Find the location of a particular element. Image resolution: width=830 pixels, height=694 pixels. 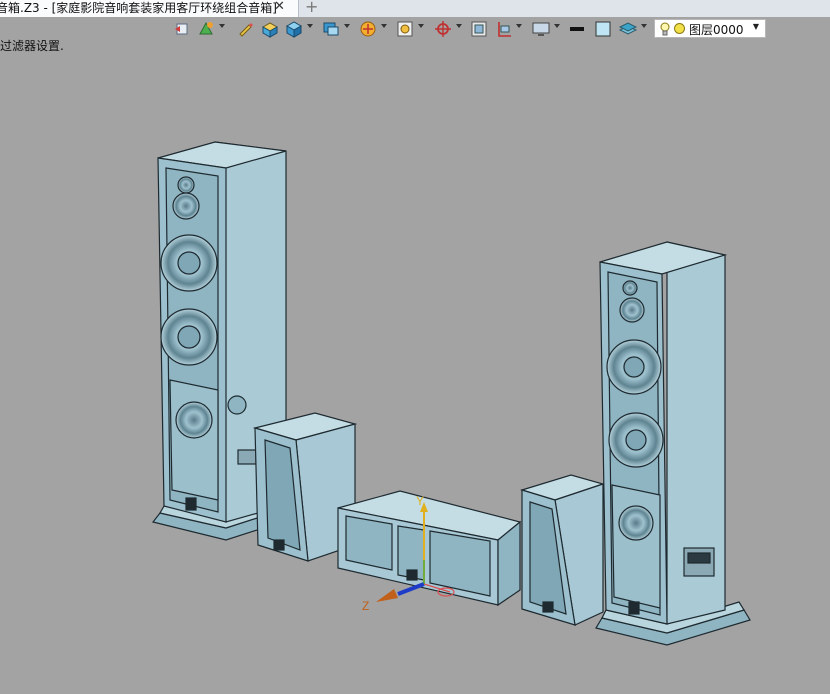

axis-z-label: Z is located at coordinates (365, 606).